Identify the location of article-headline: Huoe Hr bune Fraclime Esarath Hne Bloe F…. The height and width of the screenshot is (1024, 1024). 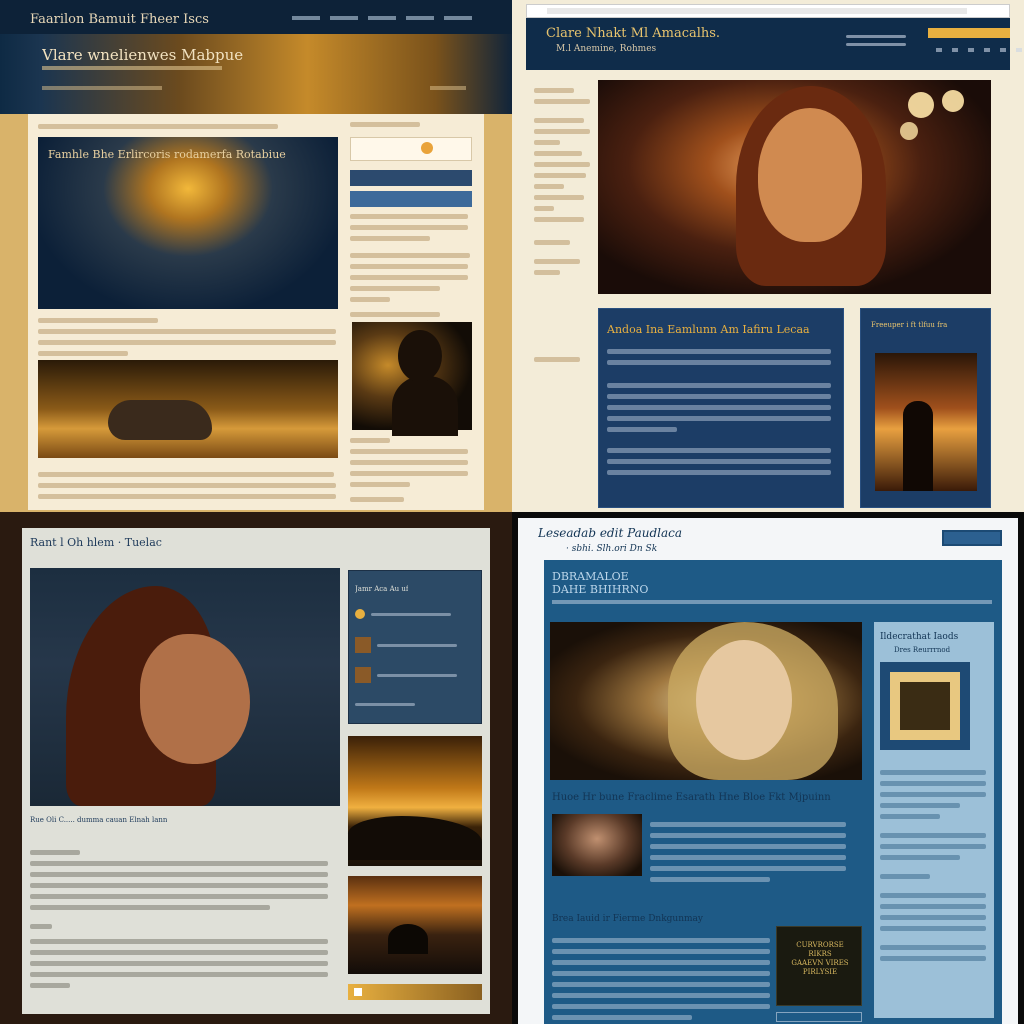
(691, 797).